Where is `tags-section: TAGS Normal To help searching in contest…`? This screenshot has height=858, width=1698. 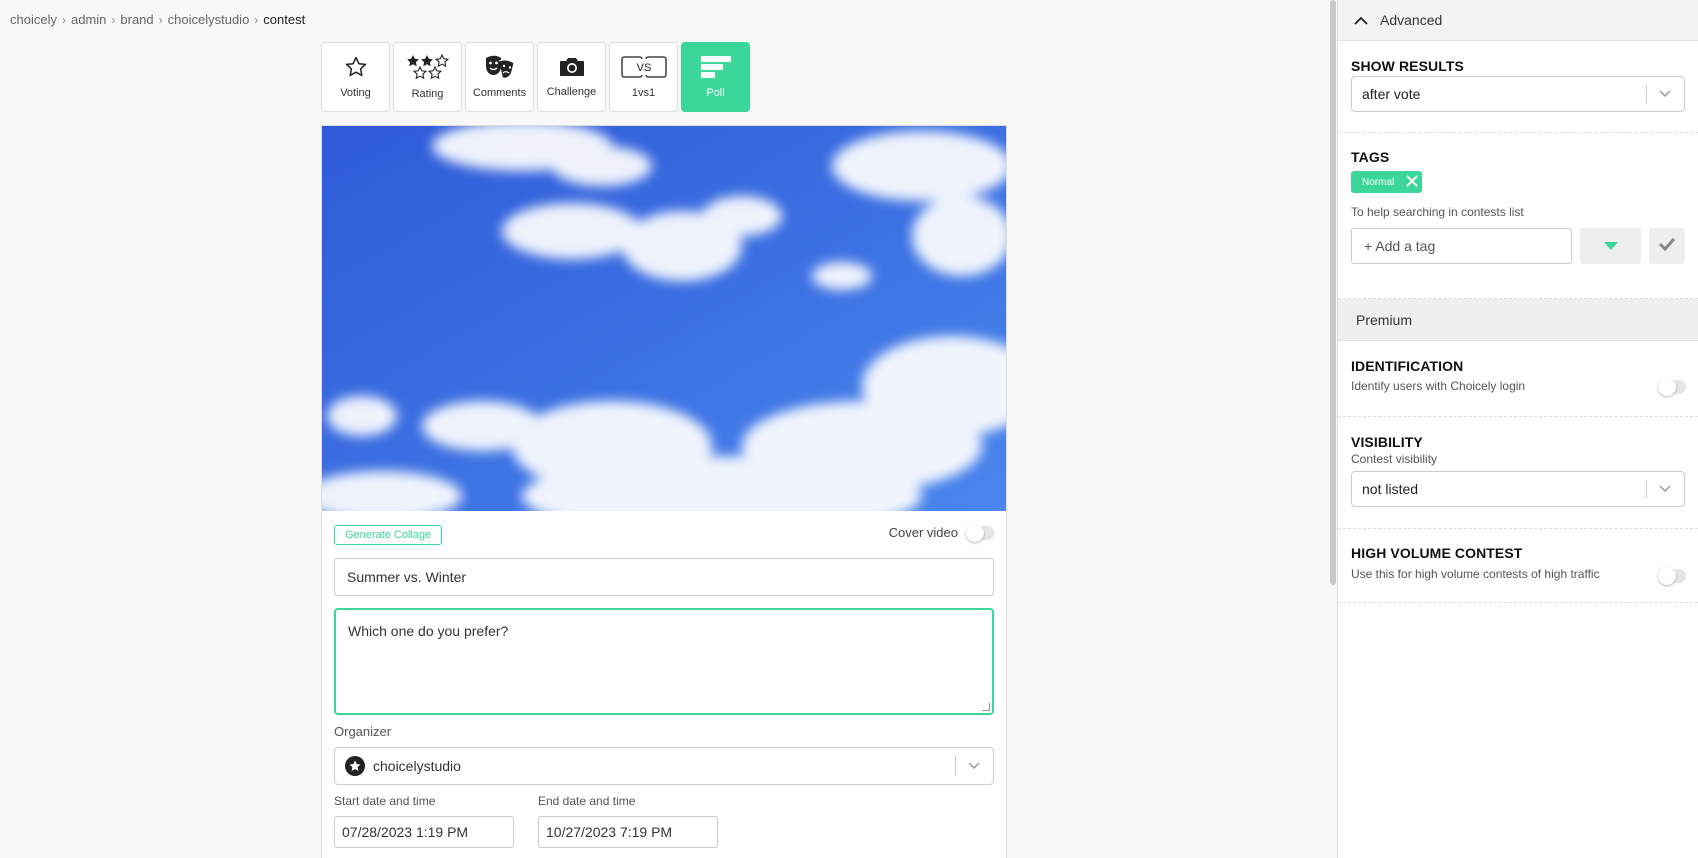
tags-section: TAGS Normal To help searching in contest… is located at coordinates (1518, 216).